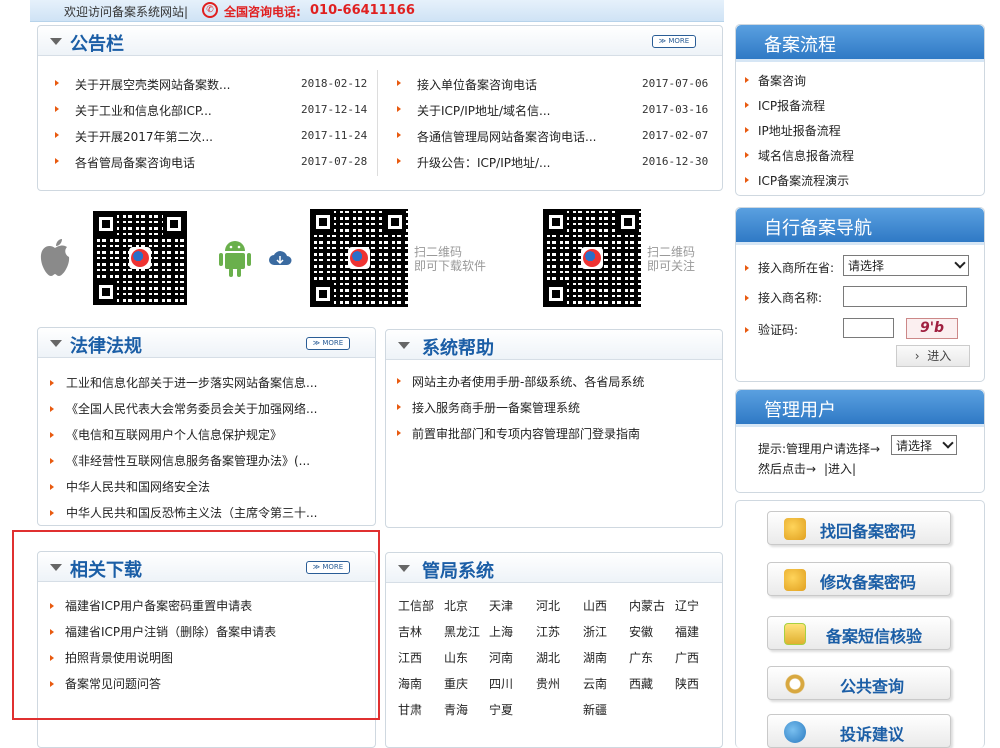  I want to click on admin-select: 请选择, so click(924, 445).